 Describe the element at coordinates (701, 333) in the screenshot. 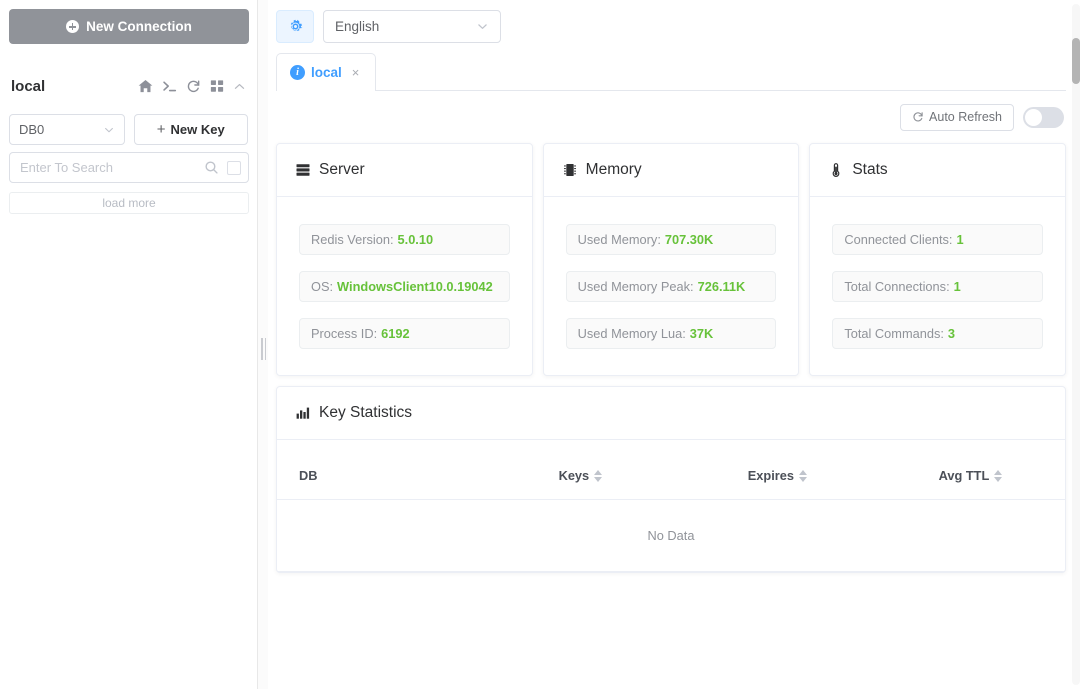

I see `stat-value: 37K` at that location.